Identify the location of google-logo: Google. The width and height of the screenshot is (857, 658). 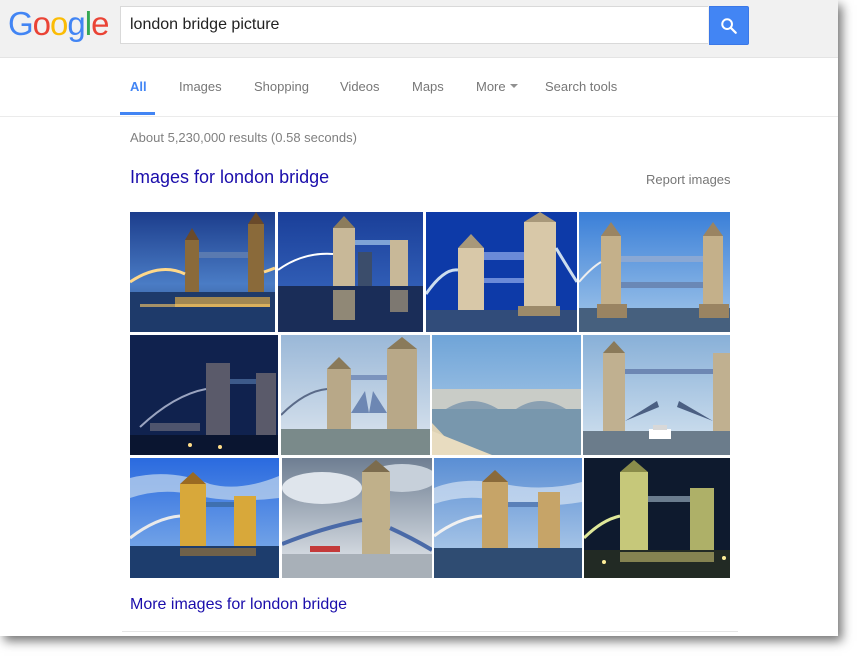
(58, 24).